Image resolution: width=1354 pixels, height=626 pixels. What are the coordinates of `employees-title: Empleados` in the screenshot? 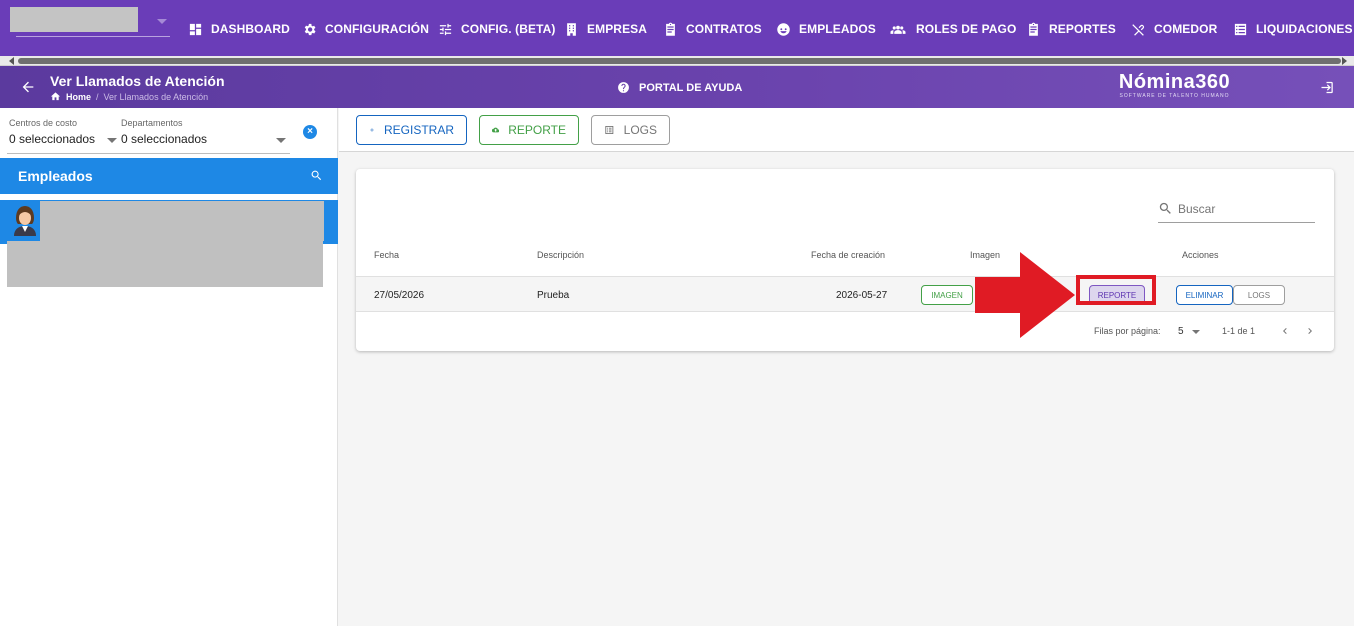 It's located at (55, 176).